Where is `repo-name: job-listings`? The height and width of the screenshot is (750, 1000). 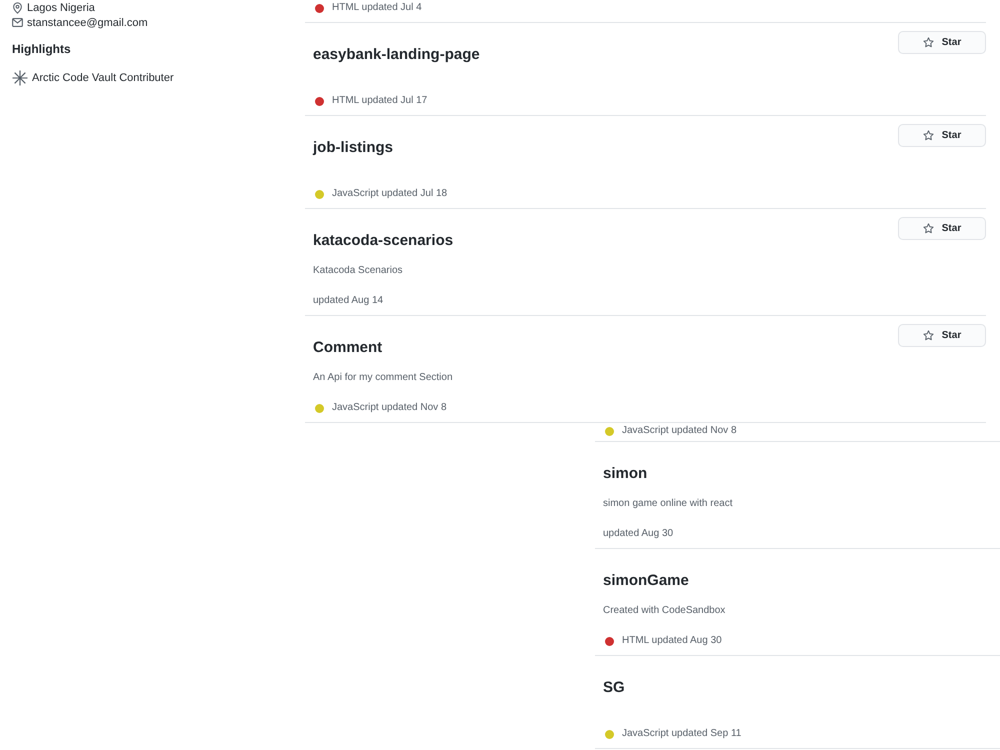
repo-name: job-listings is located at coordinates (353, 148).